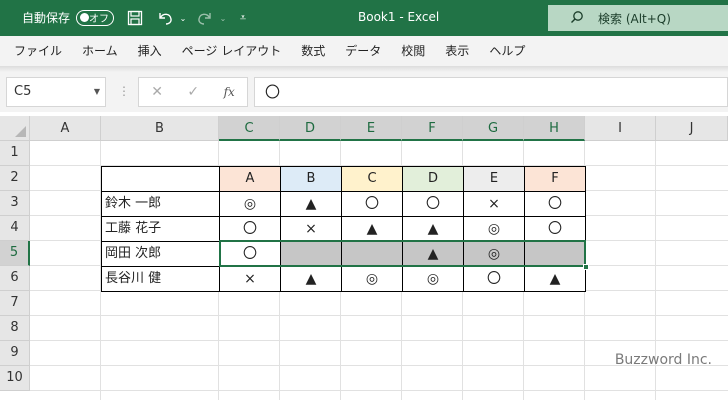 This screenshot has width=728, height=400. What do you see at coordinates (250, 179) in the screenshot?
I see `table-header-cell: A` at bounding box center [250, 179].